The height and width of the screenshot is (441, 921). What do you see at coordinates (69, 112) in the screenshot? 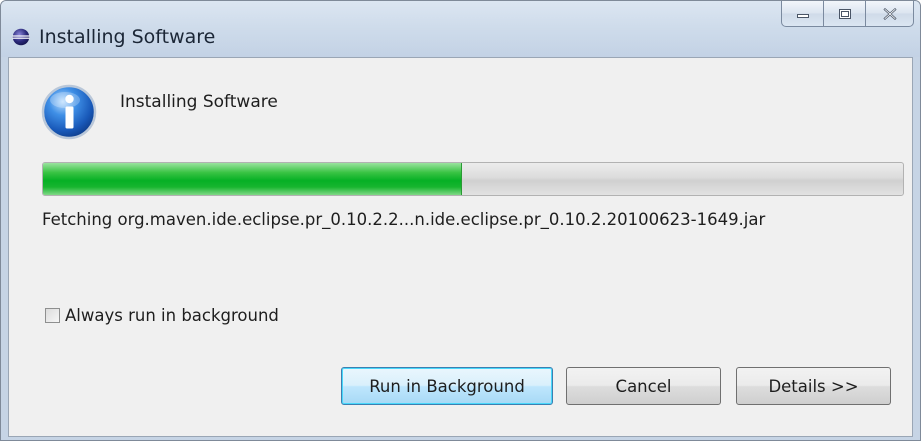
I see `info-icon` at bounding box center [69, 112].